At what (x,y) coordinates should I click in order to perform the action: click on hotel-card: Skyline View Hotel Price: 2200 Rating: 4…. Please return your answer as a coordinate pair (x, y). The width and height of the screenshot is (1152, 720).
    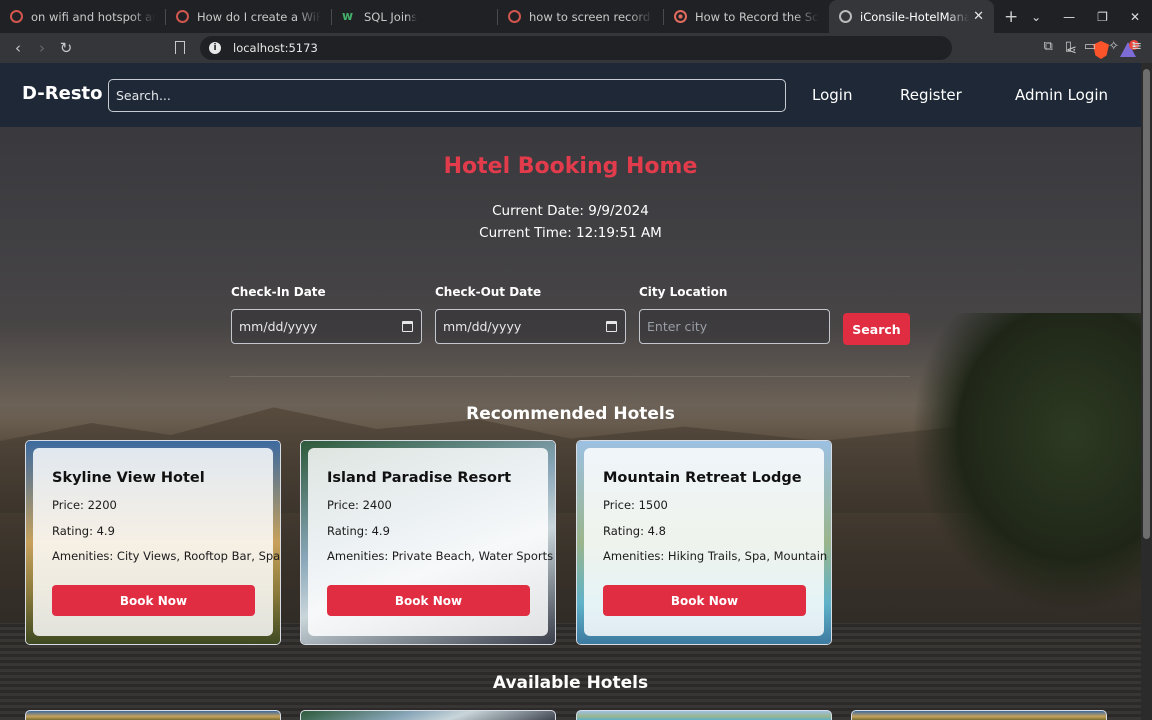
    Looking at the image, I should click on (153, 542).